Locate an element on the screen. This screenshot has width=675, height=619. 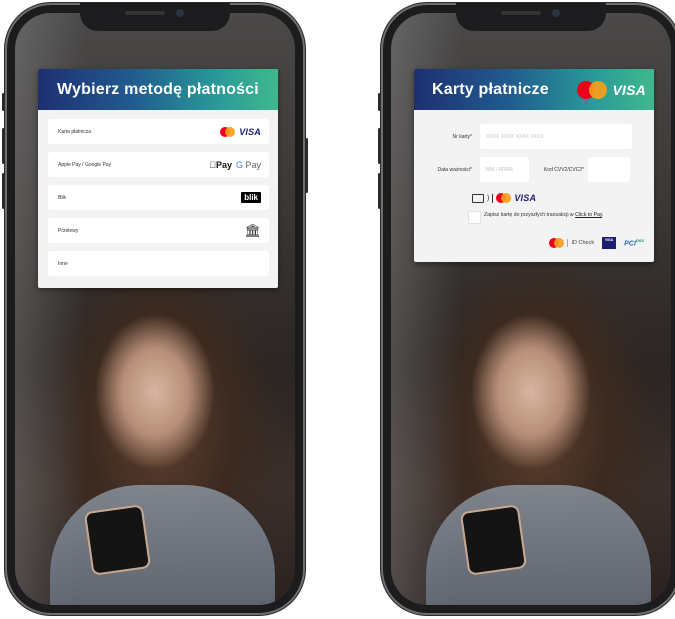
visa-secure-logo: VISA is located at coordinates (609, 243).